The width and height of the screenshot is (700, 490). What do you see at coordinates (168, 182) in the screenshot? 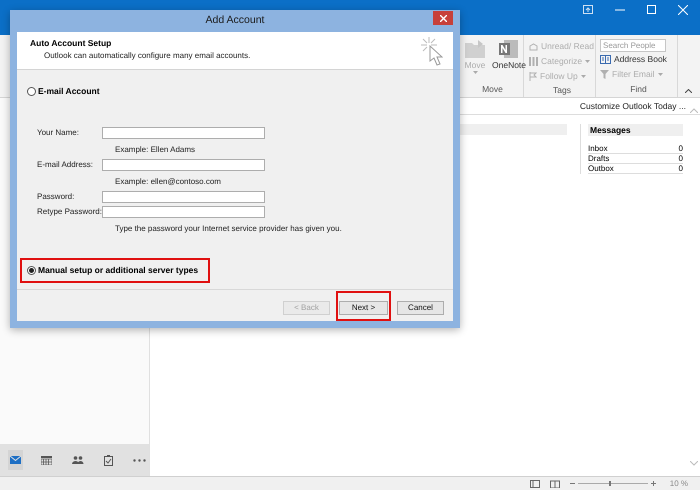
I see `field-hint: Example: ellen@contoso.com` at bounding box center [168, 182].